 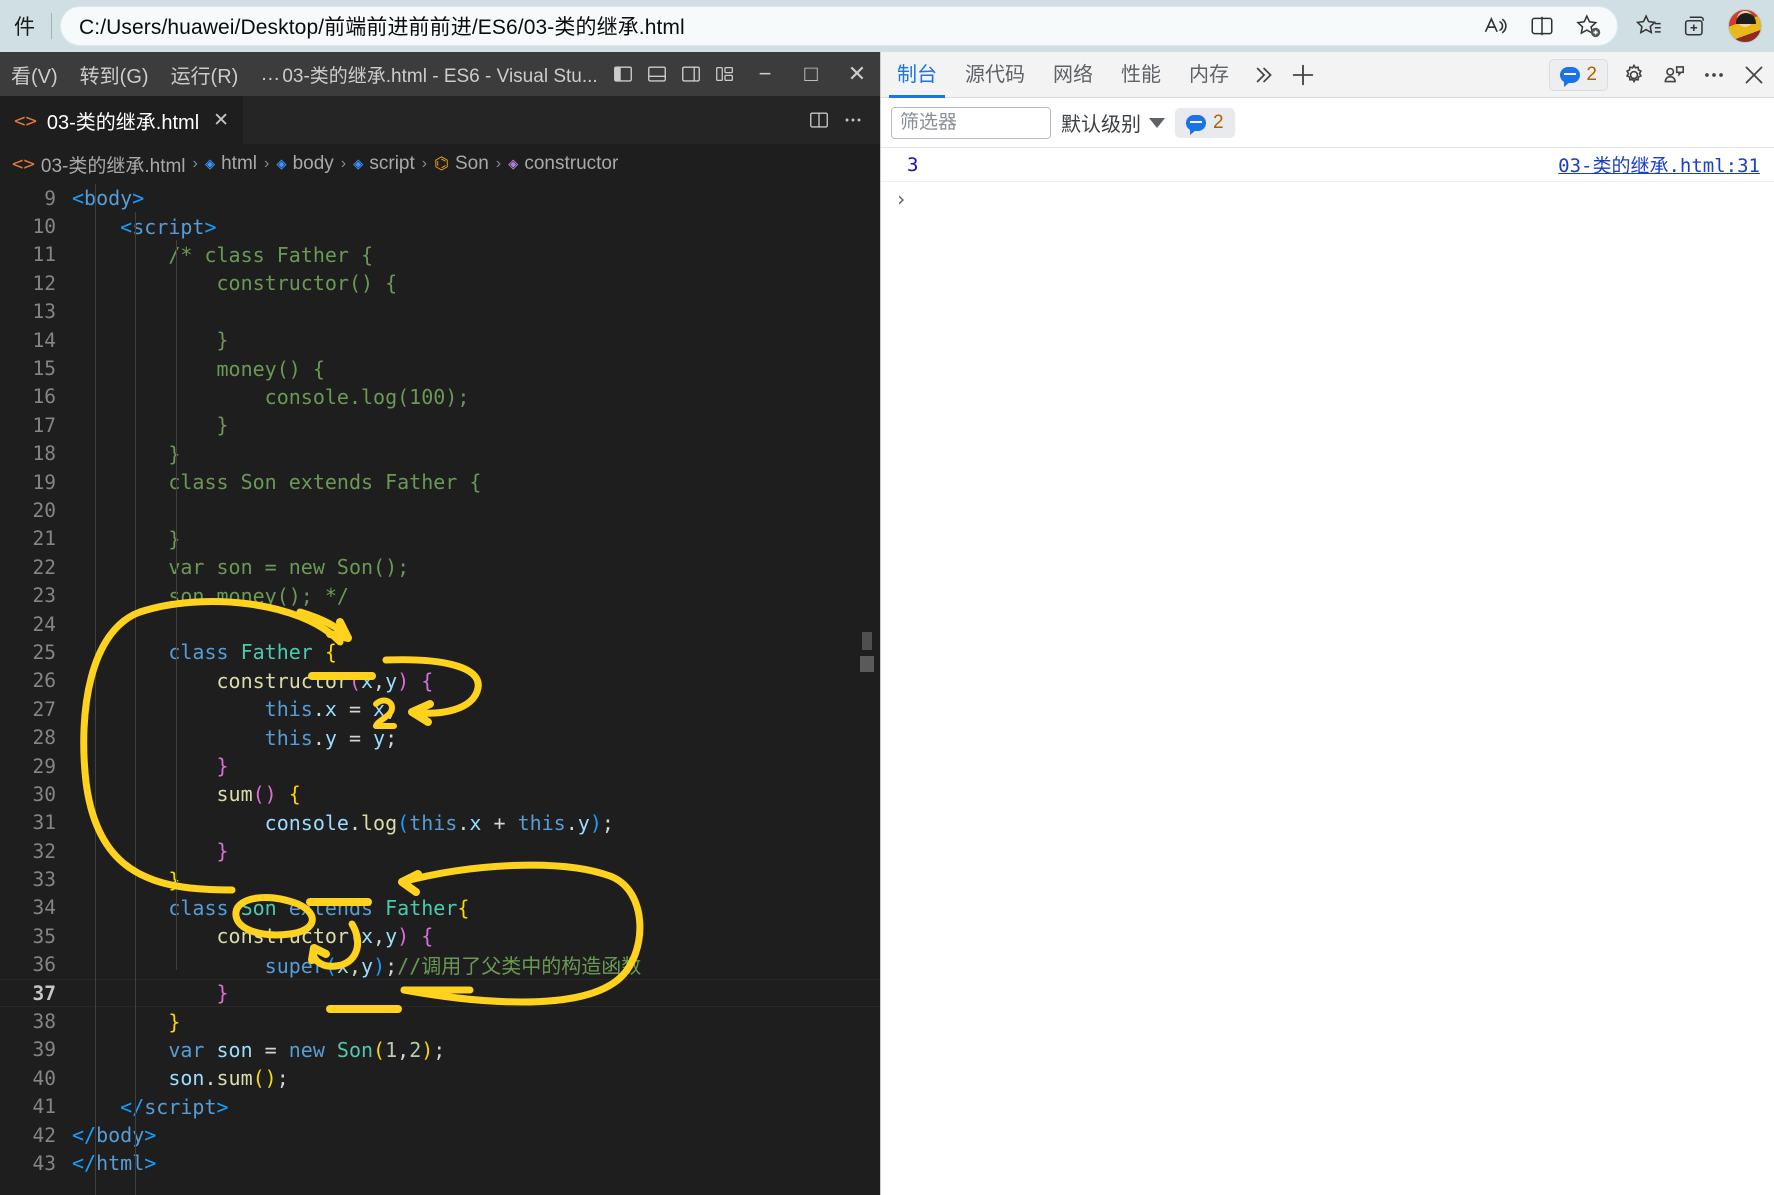 What do you see at coordinates (1634, 75) in the screenshot?
I see `gear-icon` at bounding box center [1634, 75].